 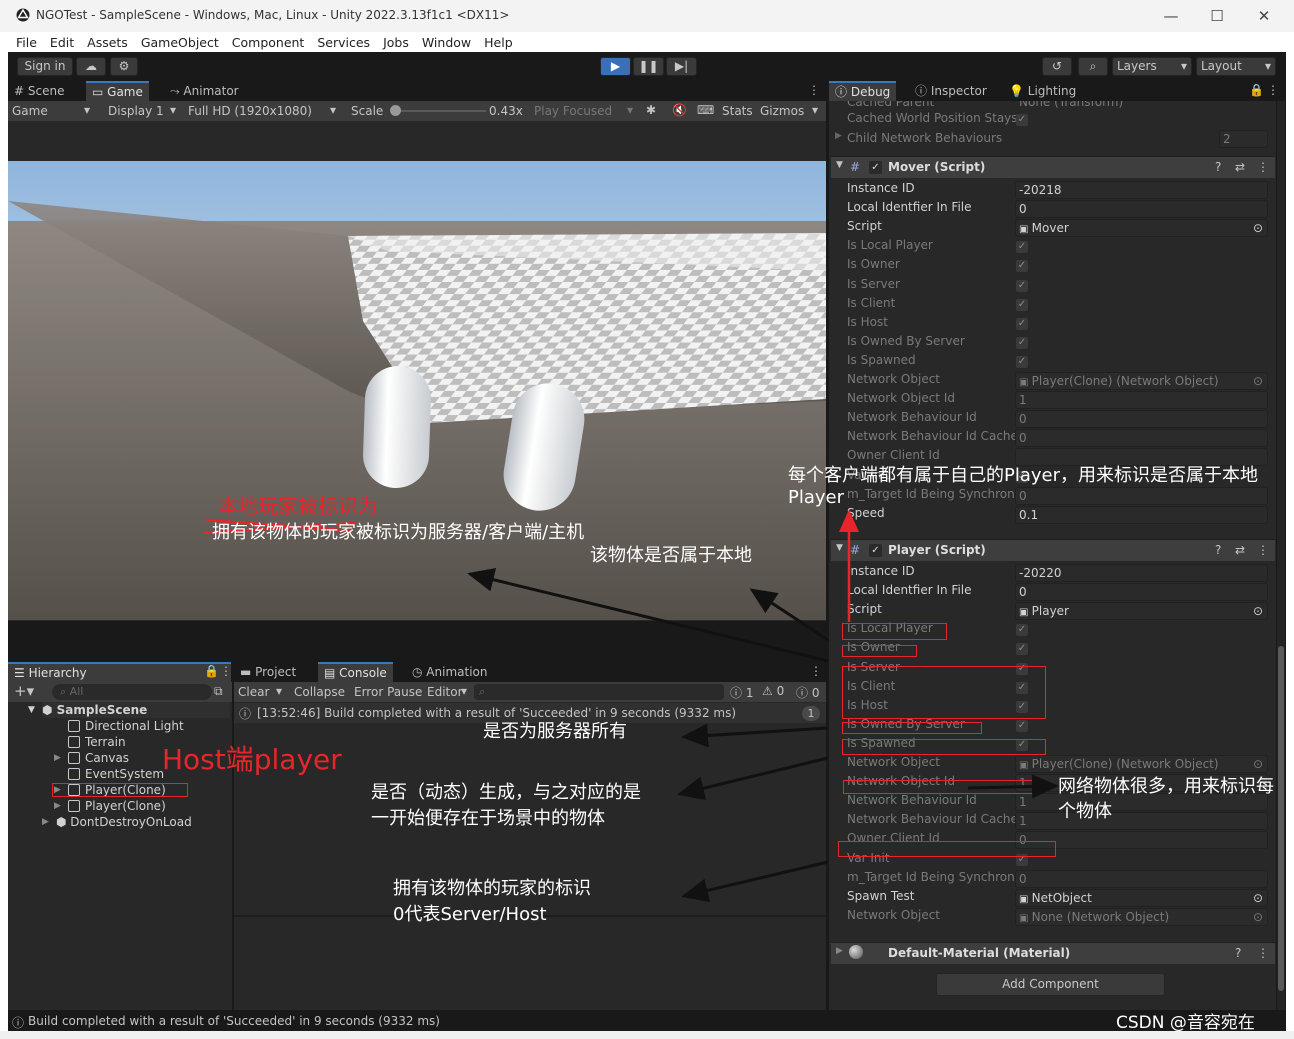 What do you see at coordinates (671, 555) in the screenshot?
I see `annotation-belongs-local: 该物体是否属于本地` at bounding box center [671, 555].